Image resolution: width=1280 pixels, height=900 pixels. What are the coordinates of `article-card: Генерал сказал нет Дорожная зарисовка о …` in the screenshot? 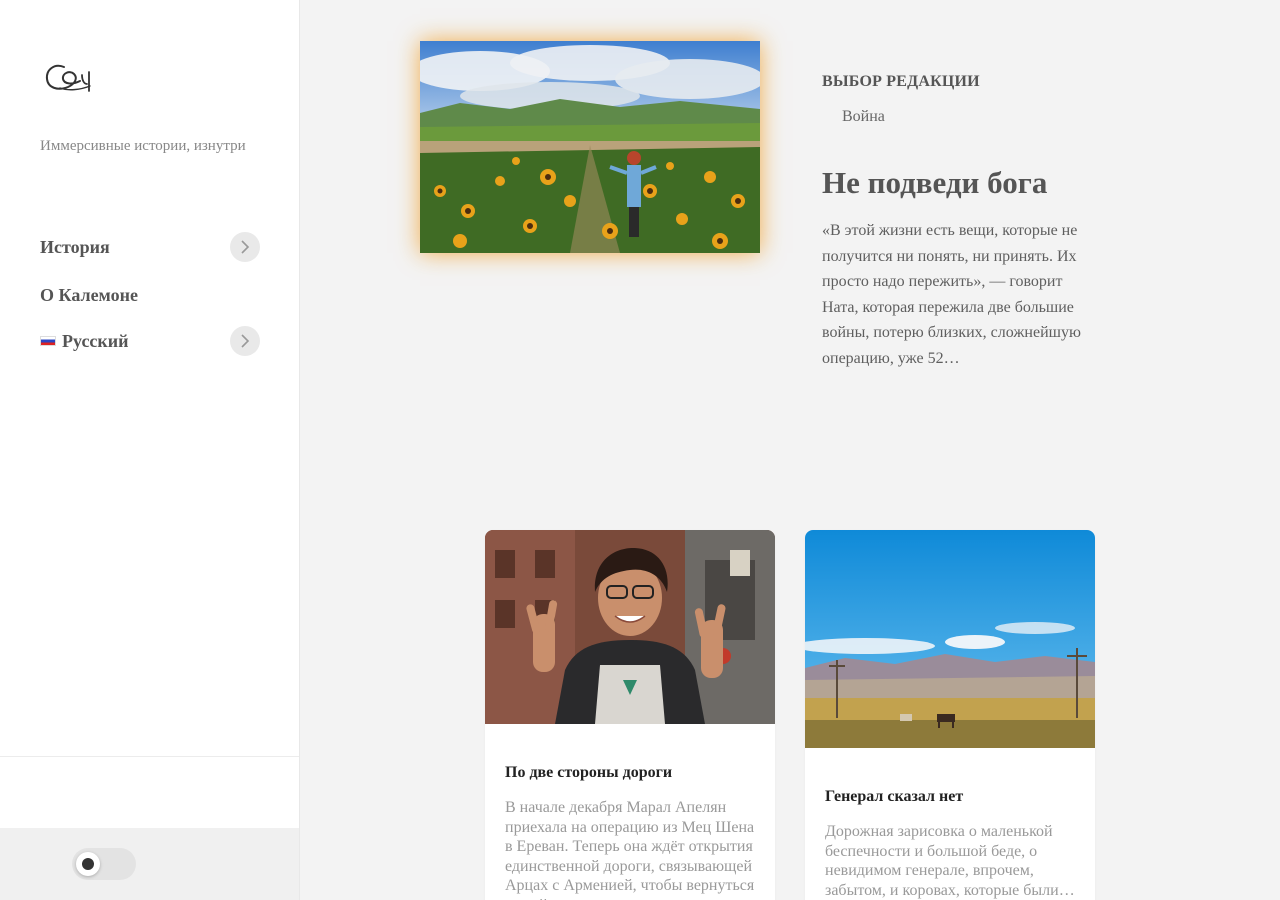 It's located at (950, 715).